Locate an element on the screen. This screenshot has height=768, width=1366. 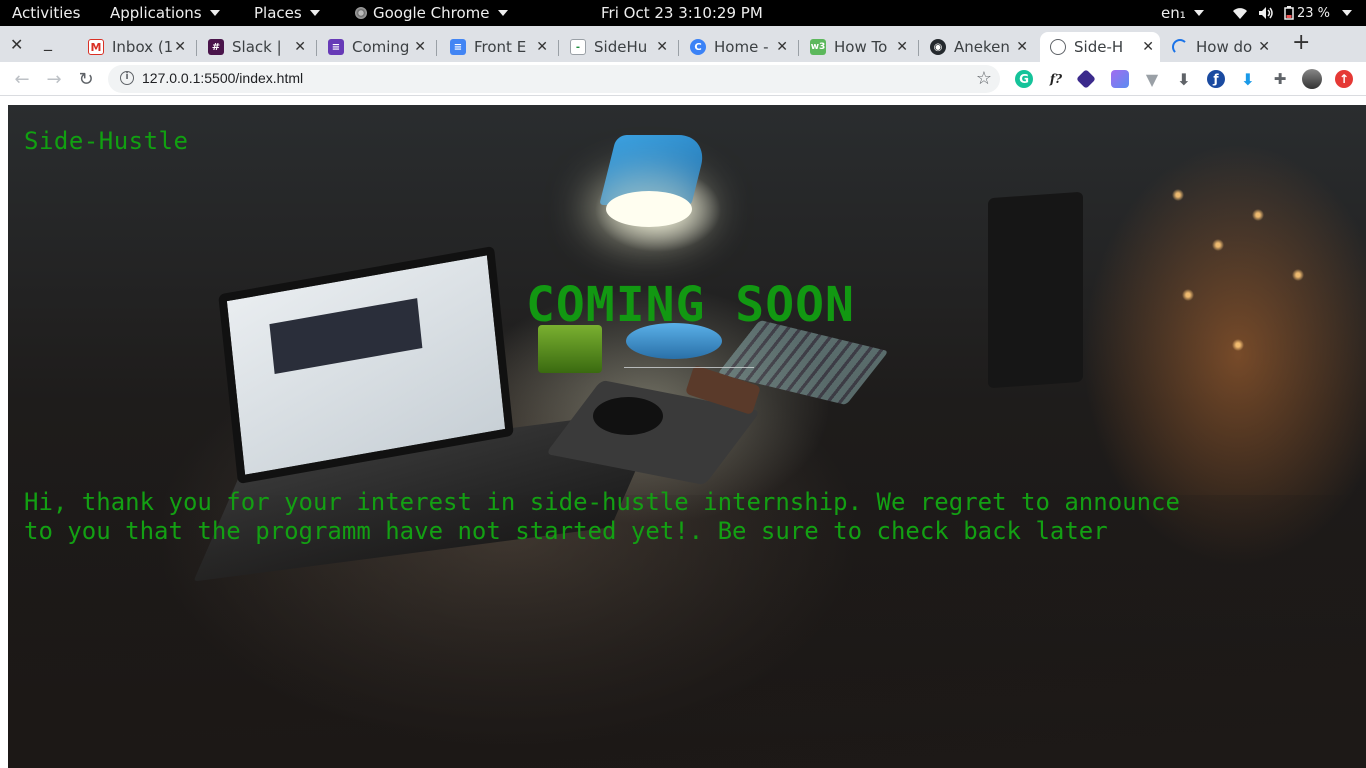
places-label: Places is located at coordinates (278, 13).